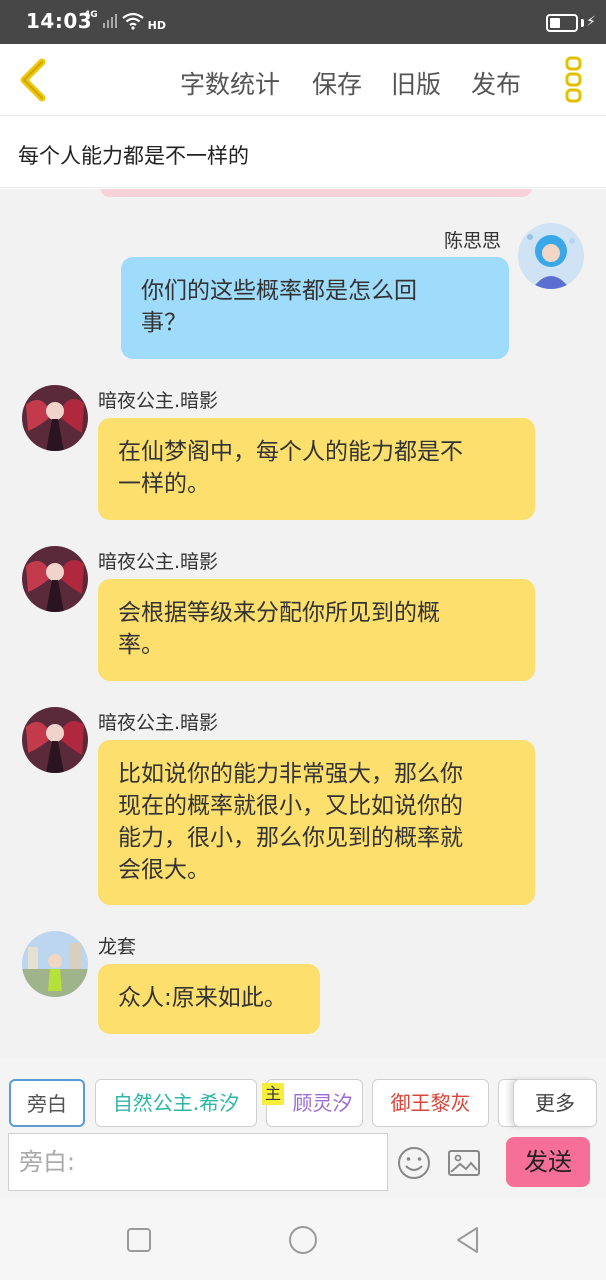 This screenshot has width=606, height=1280. What do you see at coordinates (303, 1128) in the screenshot?
I see `composer: 旁白 自然公主.希汐 顾灵汐 主 御王黎灰 更多 发送` at bounding box center [303, 1128].